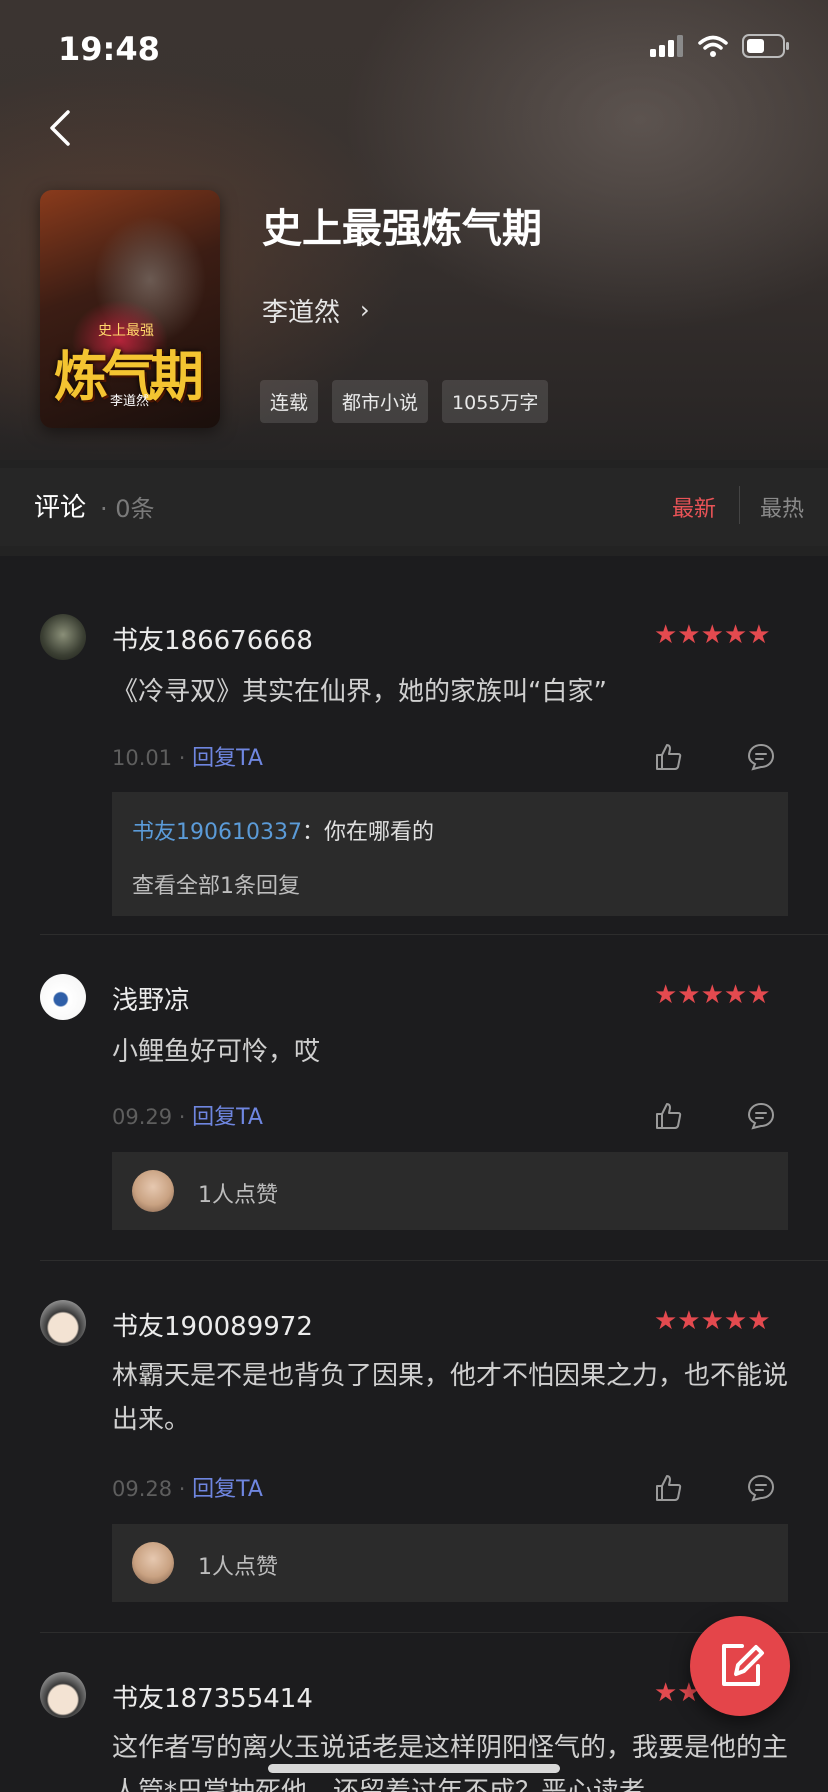 The height and width of the screenshot is (1792, 828). Describe the element at coordinates (60, 508) in the screenshot. I see `comments-title: 评论` at that location.